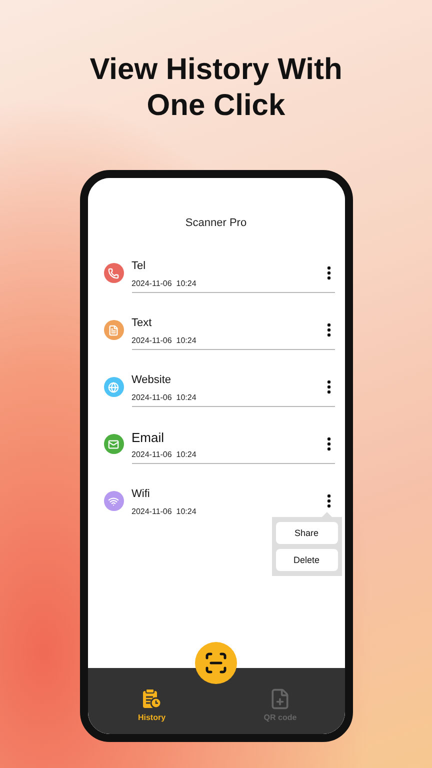  Describe the element at coordinates (139, 266) in the screenshot. I see `item-title: Tel` at that location.